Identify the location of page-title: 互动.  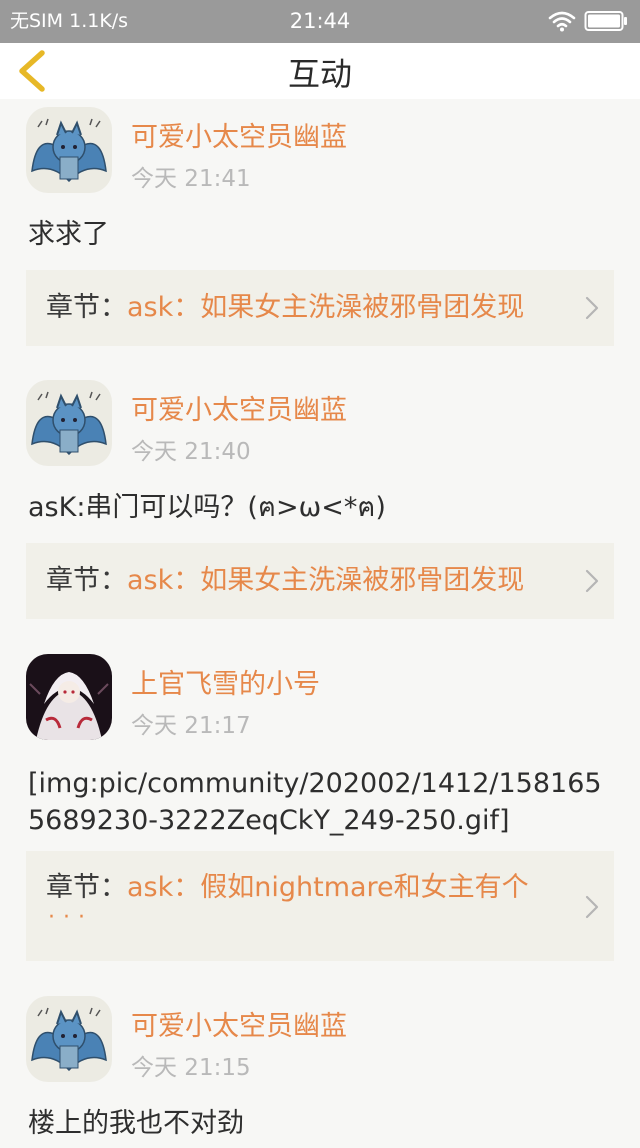
(319, 74).